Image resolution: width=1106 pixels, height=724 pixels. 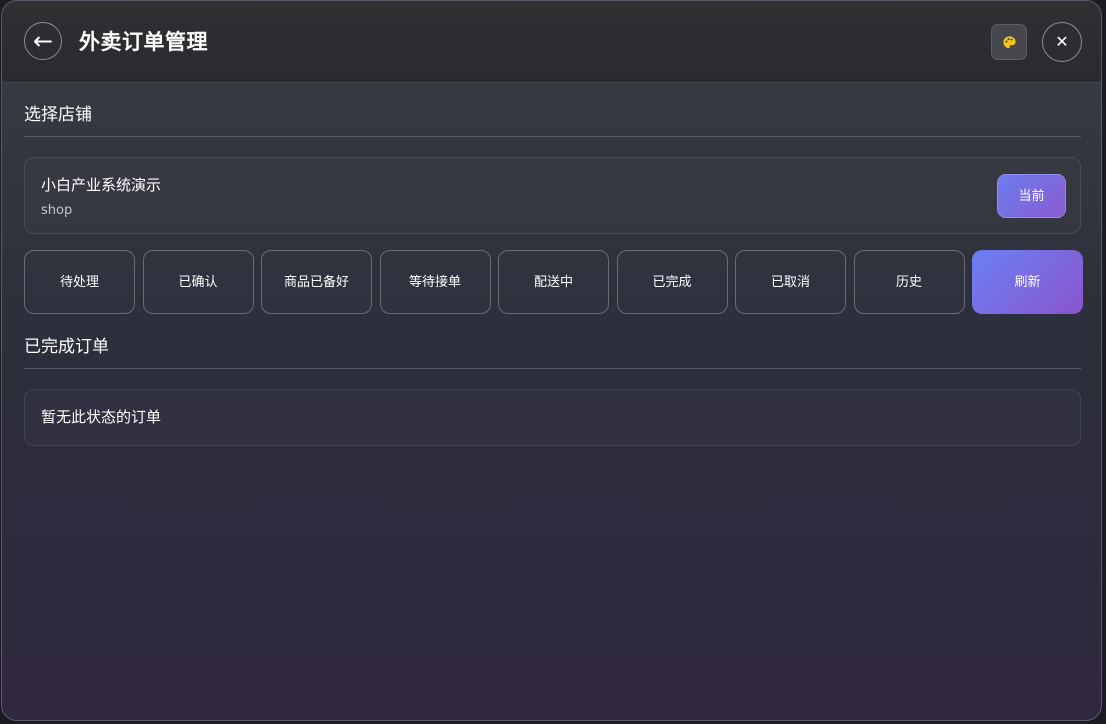 I want to click on tab-history: 历史, so click(x=909, y=282).